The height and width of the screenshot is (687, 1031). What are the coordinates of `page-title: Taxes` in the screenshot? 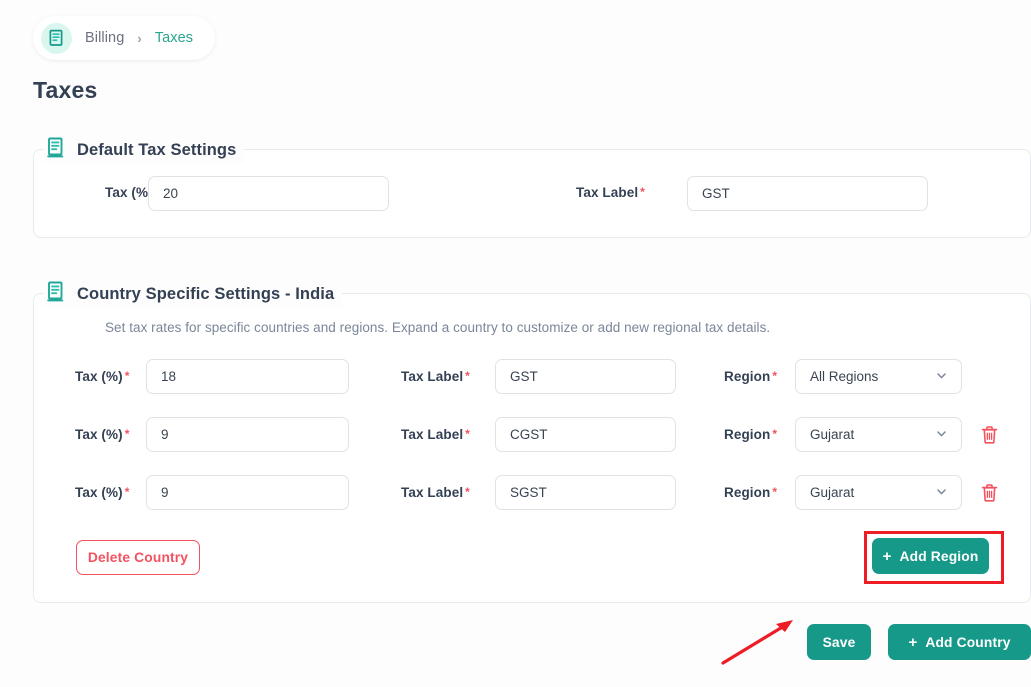 It's located at (65, 90).